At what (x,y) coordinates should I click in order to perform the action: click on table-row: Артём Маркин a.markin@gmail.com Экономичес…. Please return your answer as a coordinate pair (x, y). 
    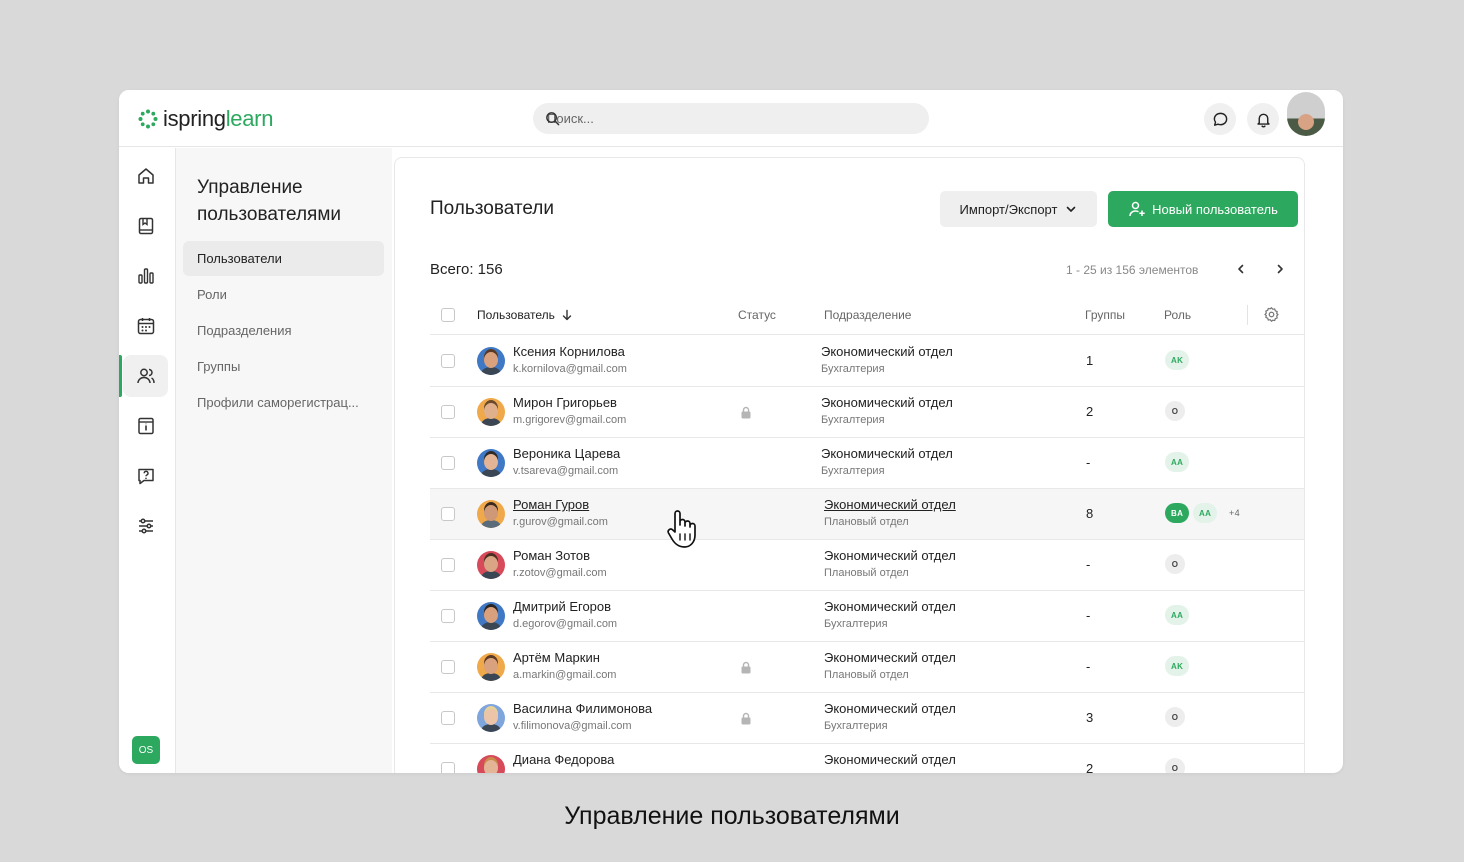
    Looking at the image, I should click on (867, 667).